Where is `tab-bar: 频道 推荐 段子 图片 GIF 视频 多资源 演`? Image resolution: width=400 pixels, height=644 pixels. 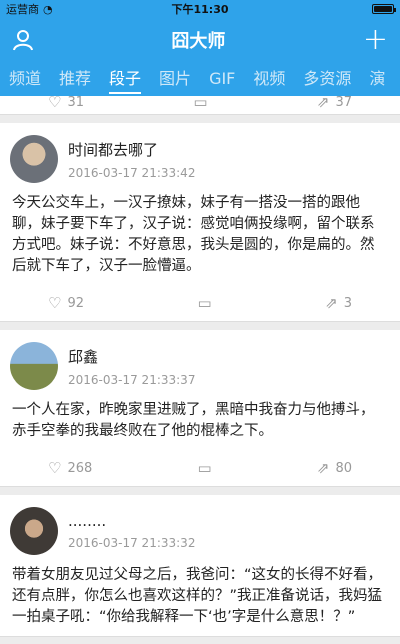 tab-bar: 频道 推荐 段子 图片 GIF 视频 多资源 演 is located at coordinates (200, 79).